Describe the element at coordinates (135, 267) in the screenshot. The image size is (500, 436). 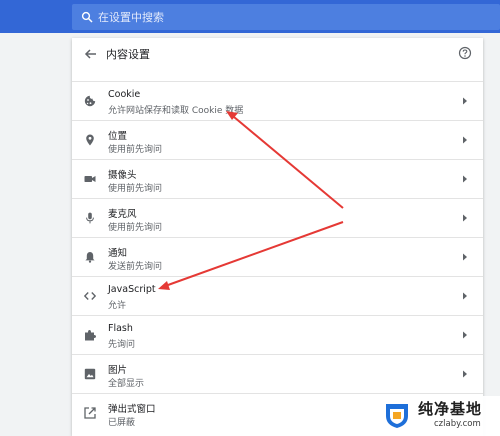
I see `setting-description: 发送前先询问` at that location.